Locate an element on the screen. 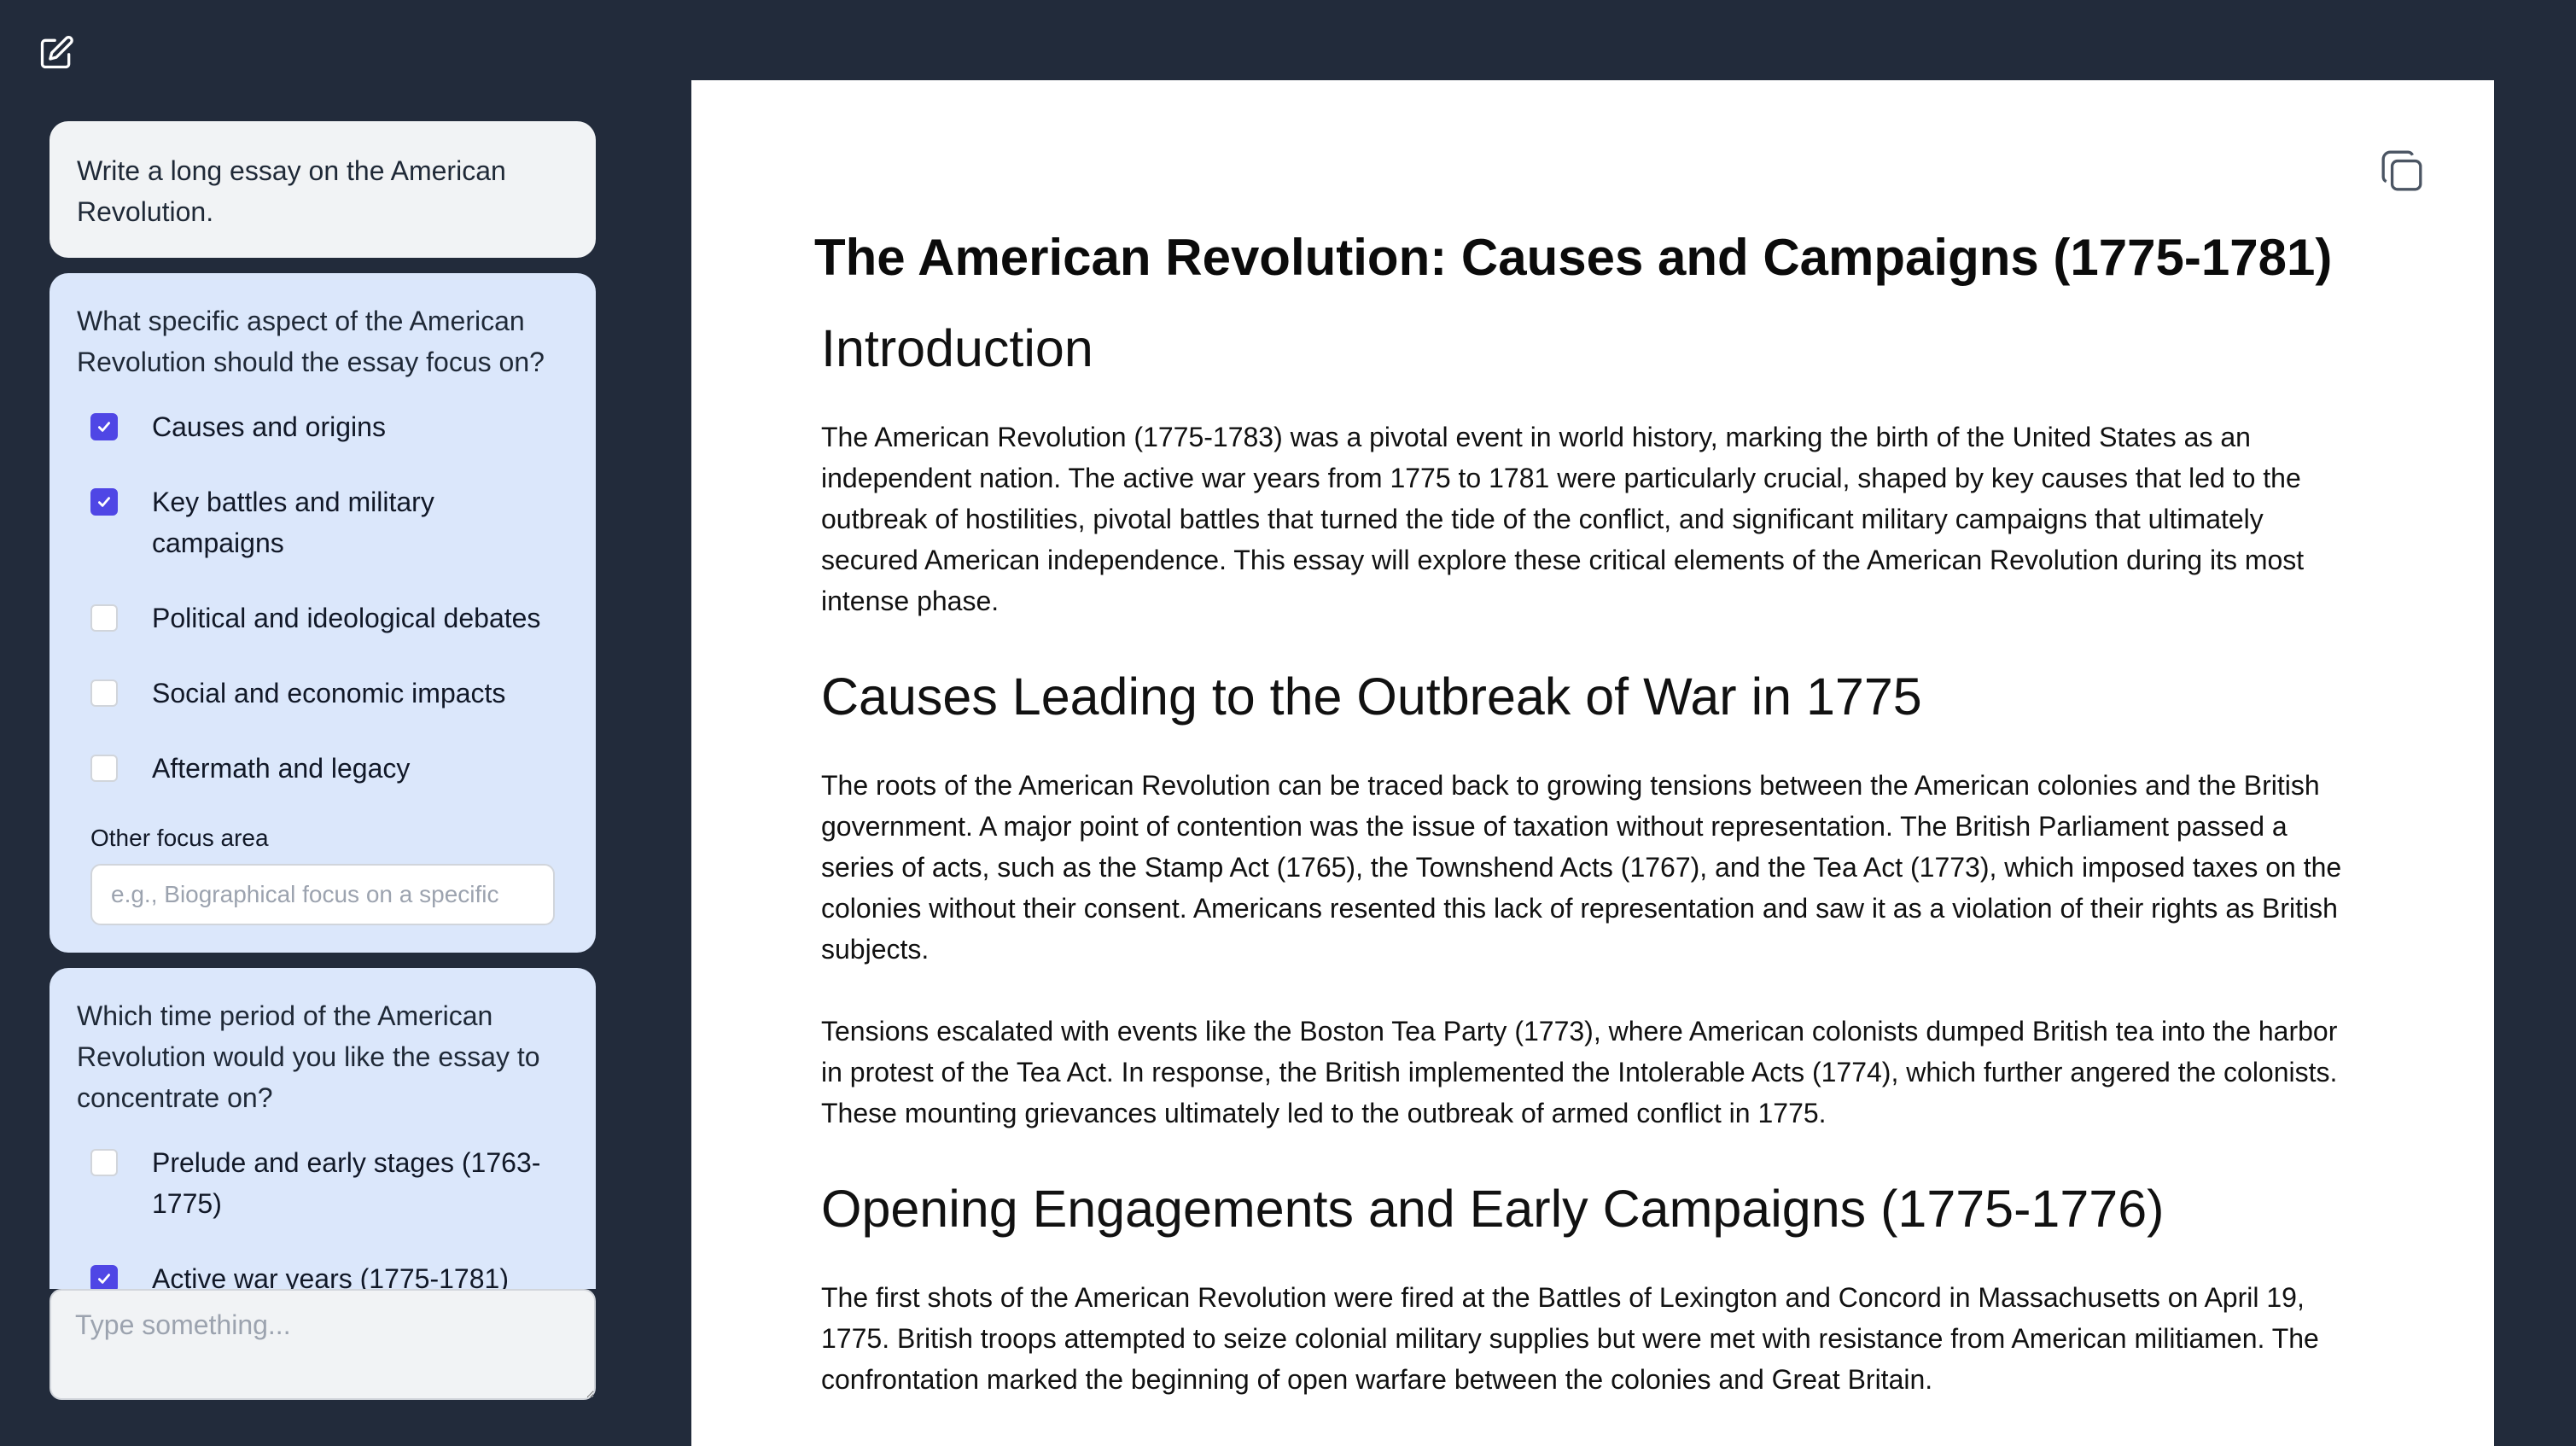  edit-icon is located at coordinates (56, 55).